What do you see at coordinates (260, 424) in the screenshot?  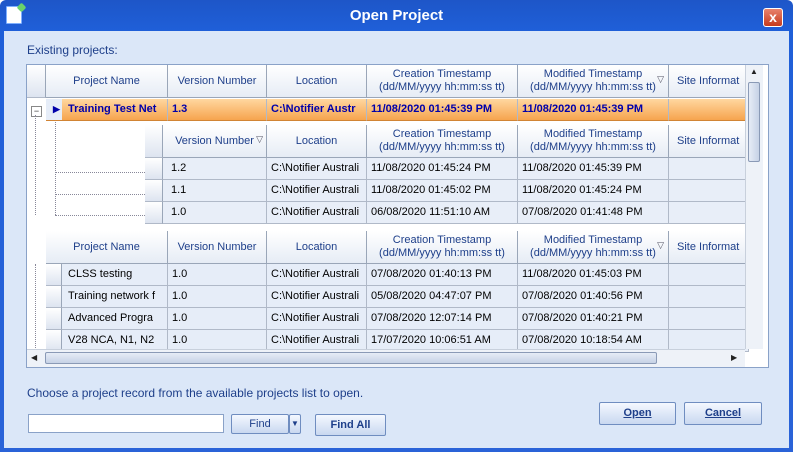 I see `find-button: Find` at bounding box center [260, 424].